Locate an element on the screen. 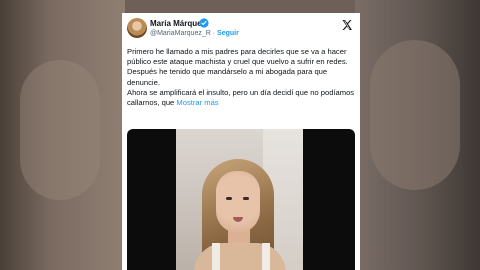 The height and width of the screenshot is (270, 480). video-frame is located at coordinates (239, 199).